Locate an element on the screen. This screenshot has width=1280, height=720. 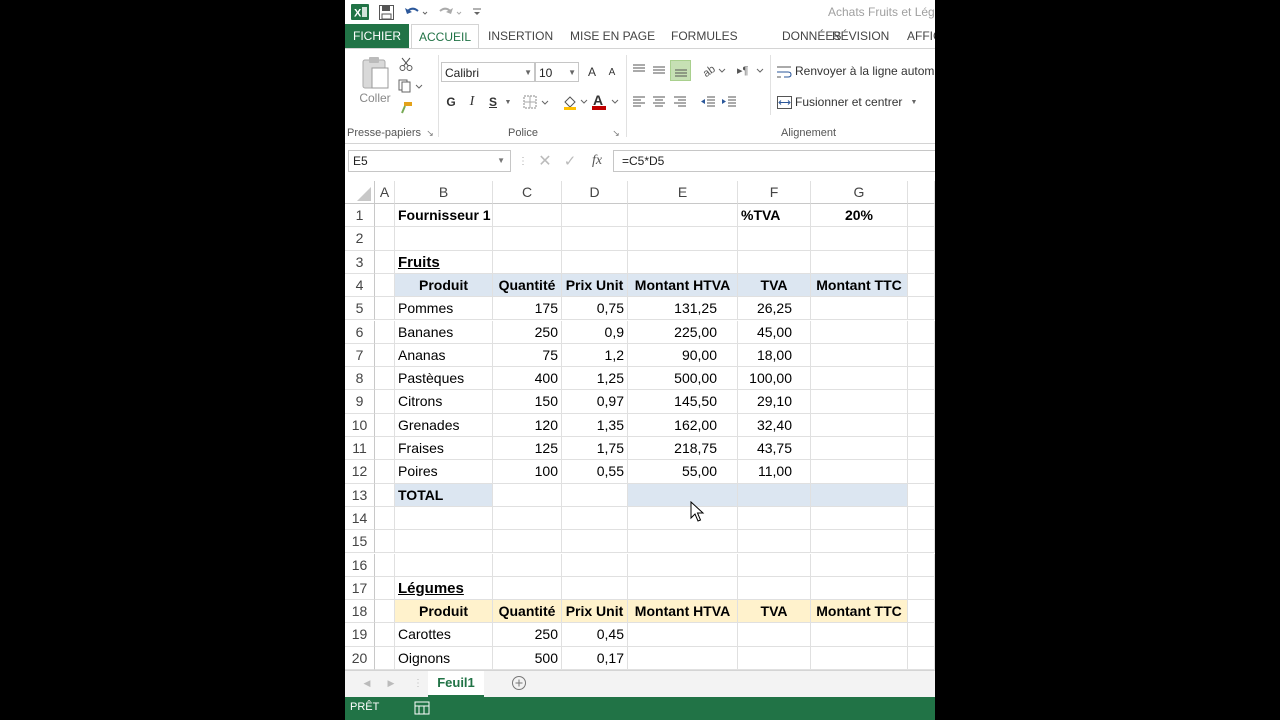
total-cell-e is located at coordinates (683, 495).